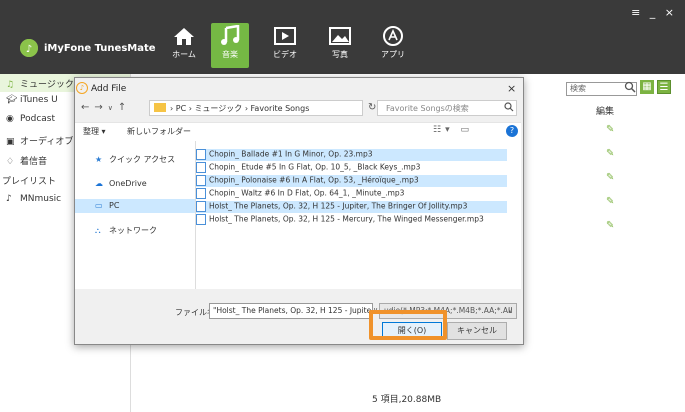 The height and width of the screenshot is (412, 685). I want to click on audiobook-icon: ▣, so click(10, 142).